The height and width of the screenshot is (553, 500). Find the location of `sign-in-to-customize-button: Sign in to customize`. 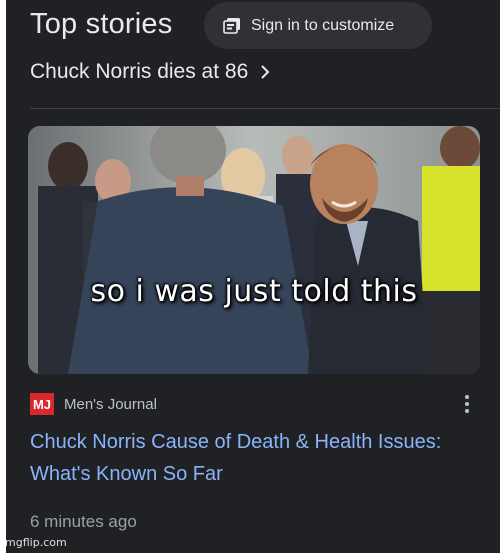

sign-in-to-customize-button: Sign in to customize is located at coordinates (318, 25).